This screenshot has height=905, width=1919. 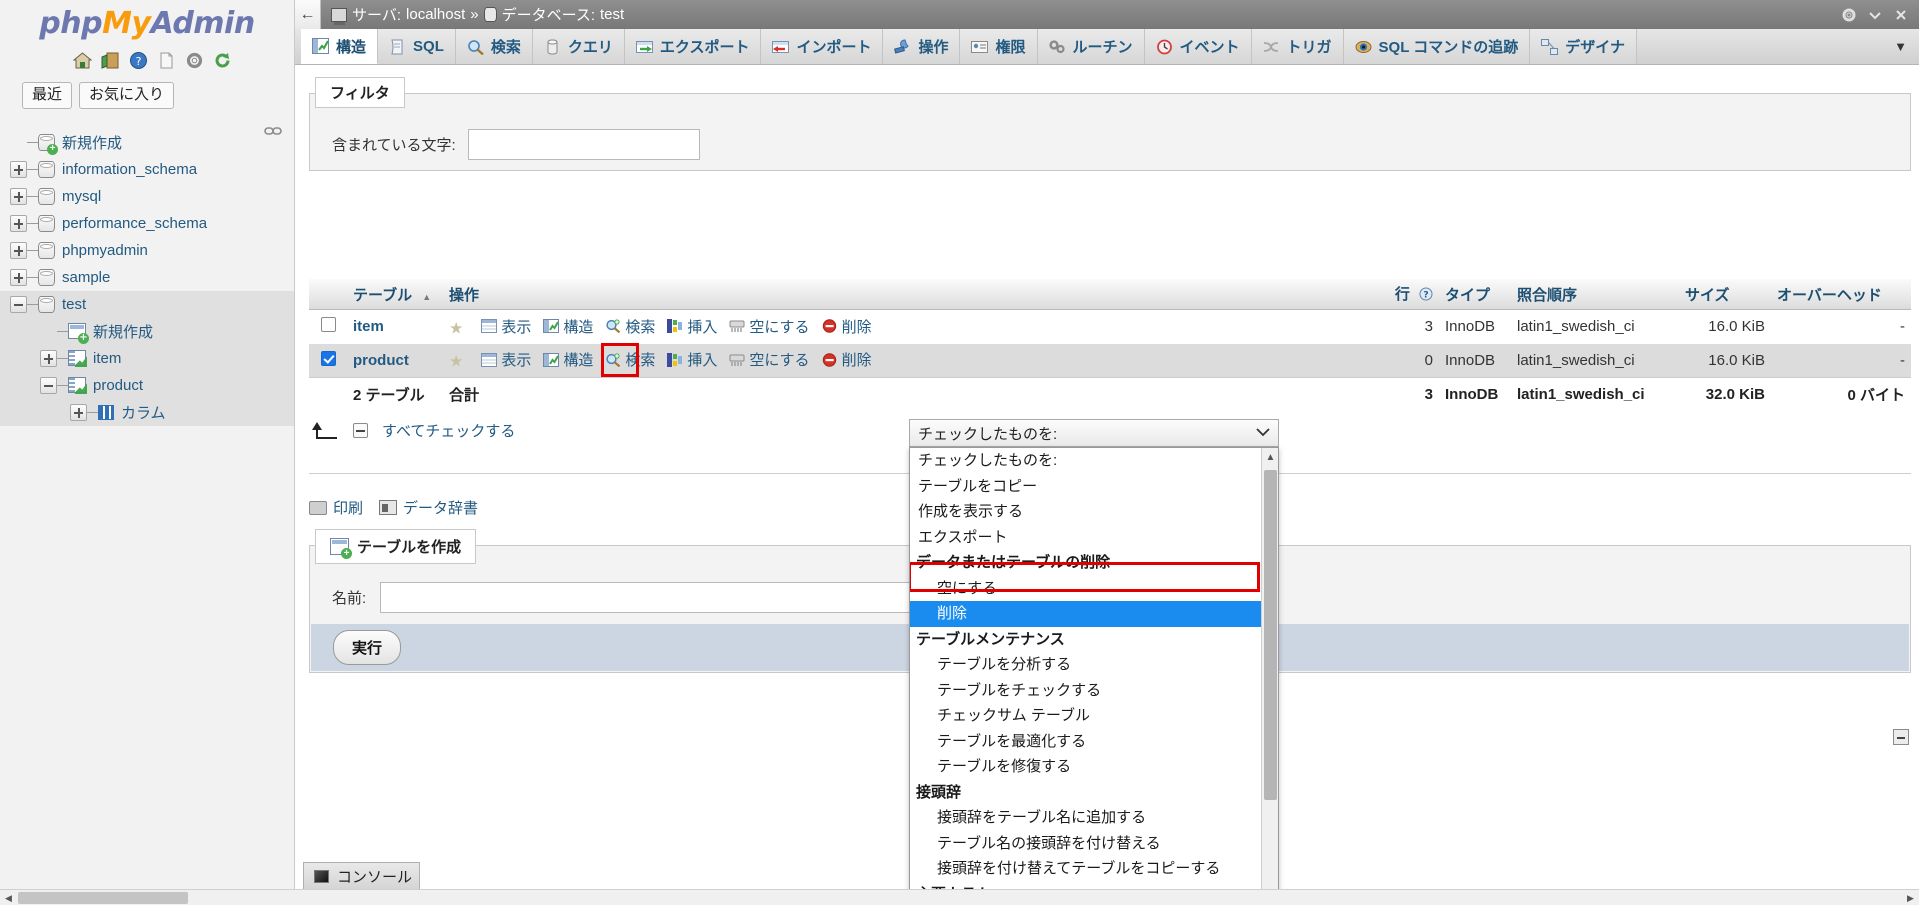 I want to click on dropdown-option: テーブルをチェックする, so click(x=1094, y=691).